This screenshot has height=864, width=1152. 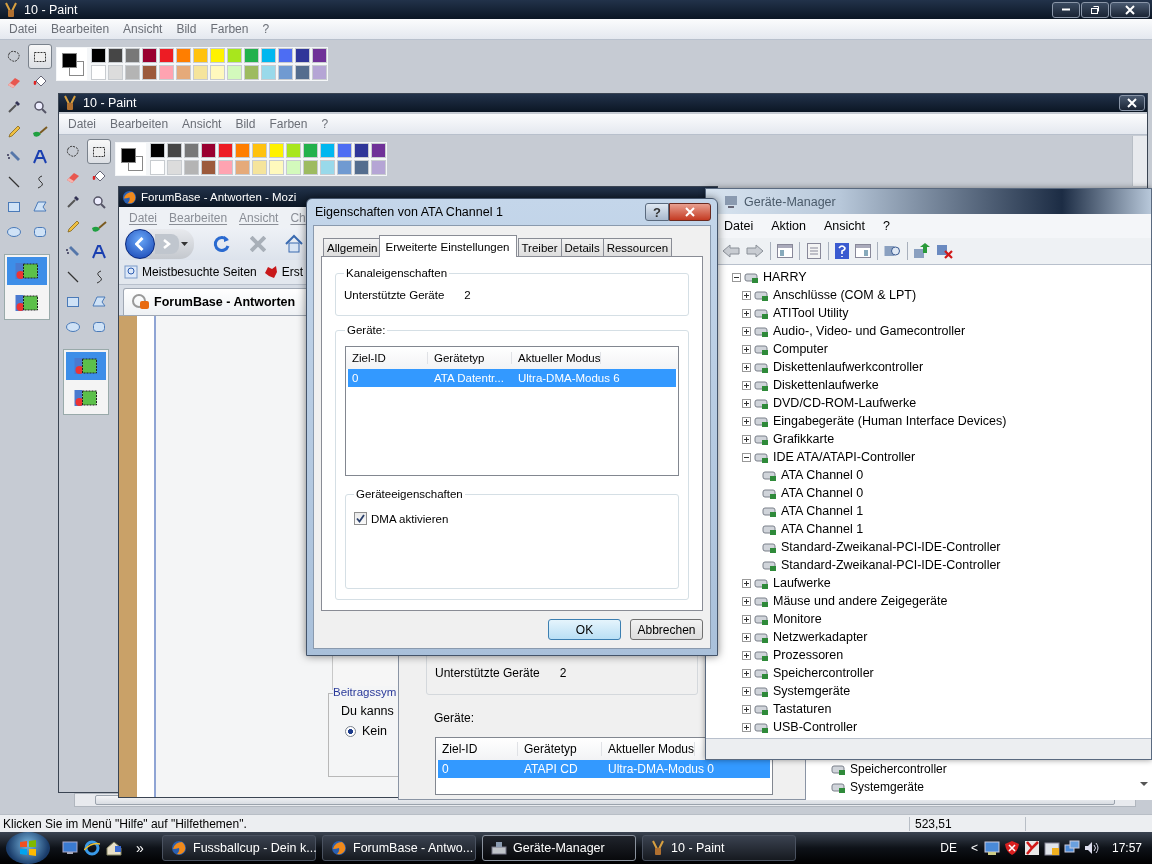 What do you see at coordinates (845, 403) in the screenshot?
I see `tree-item: DVD/CD-ROM-Laufwerke` at bounding box center [845, 403].